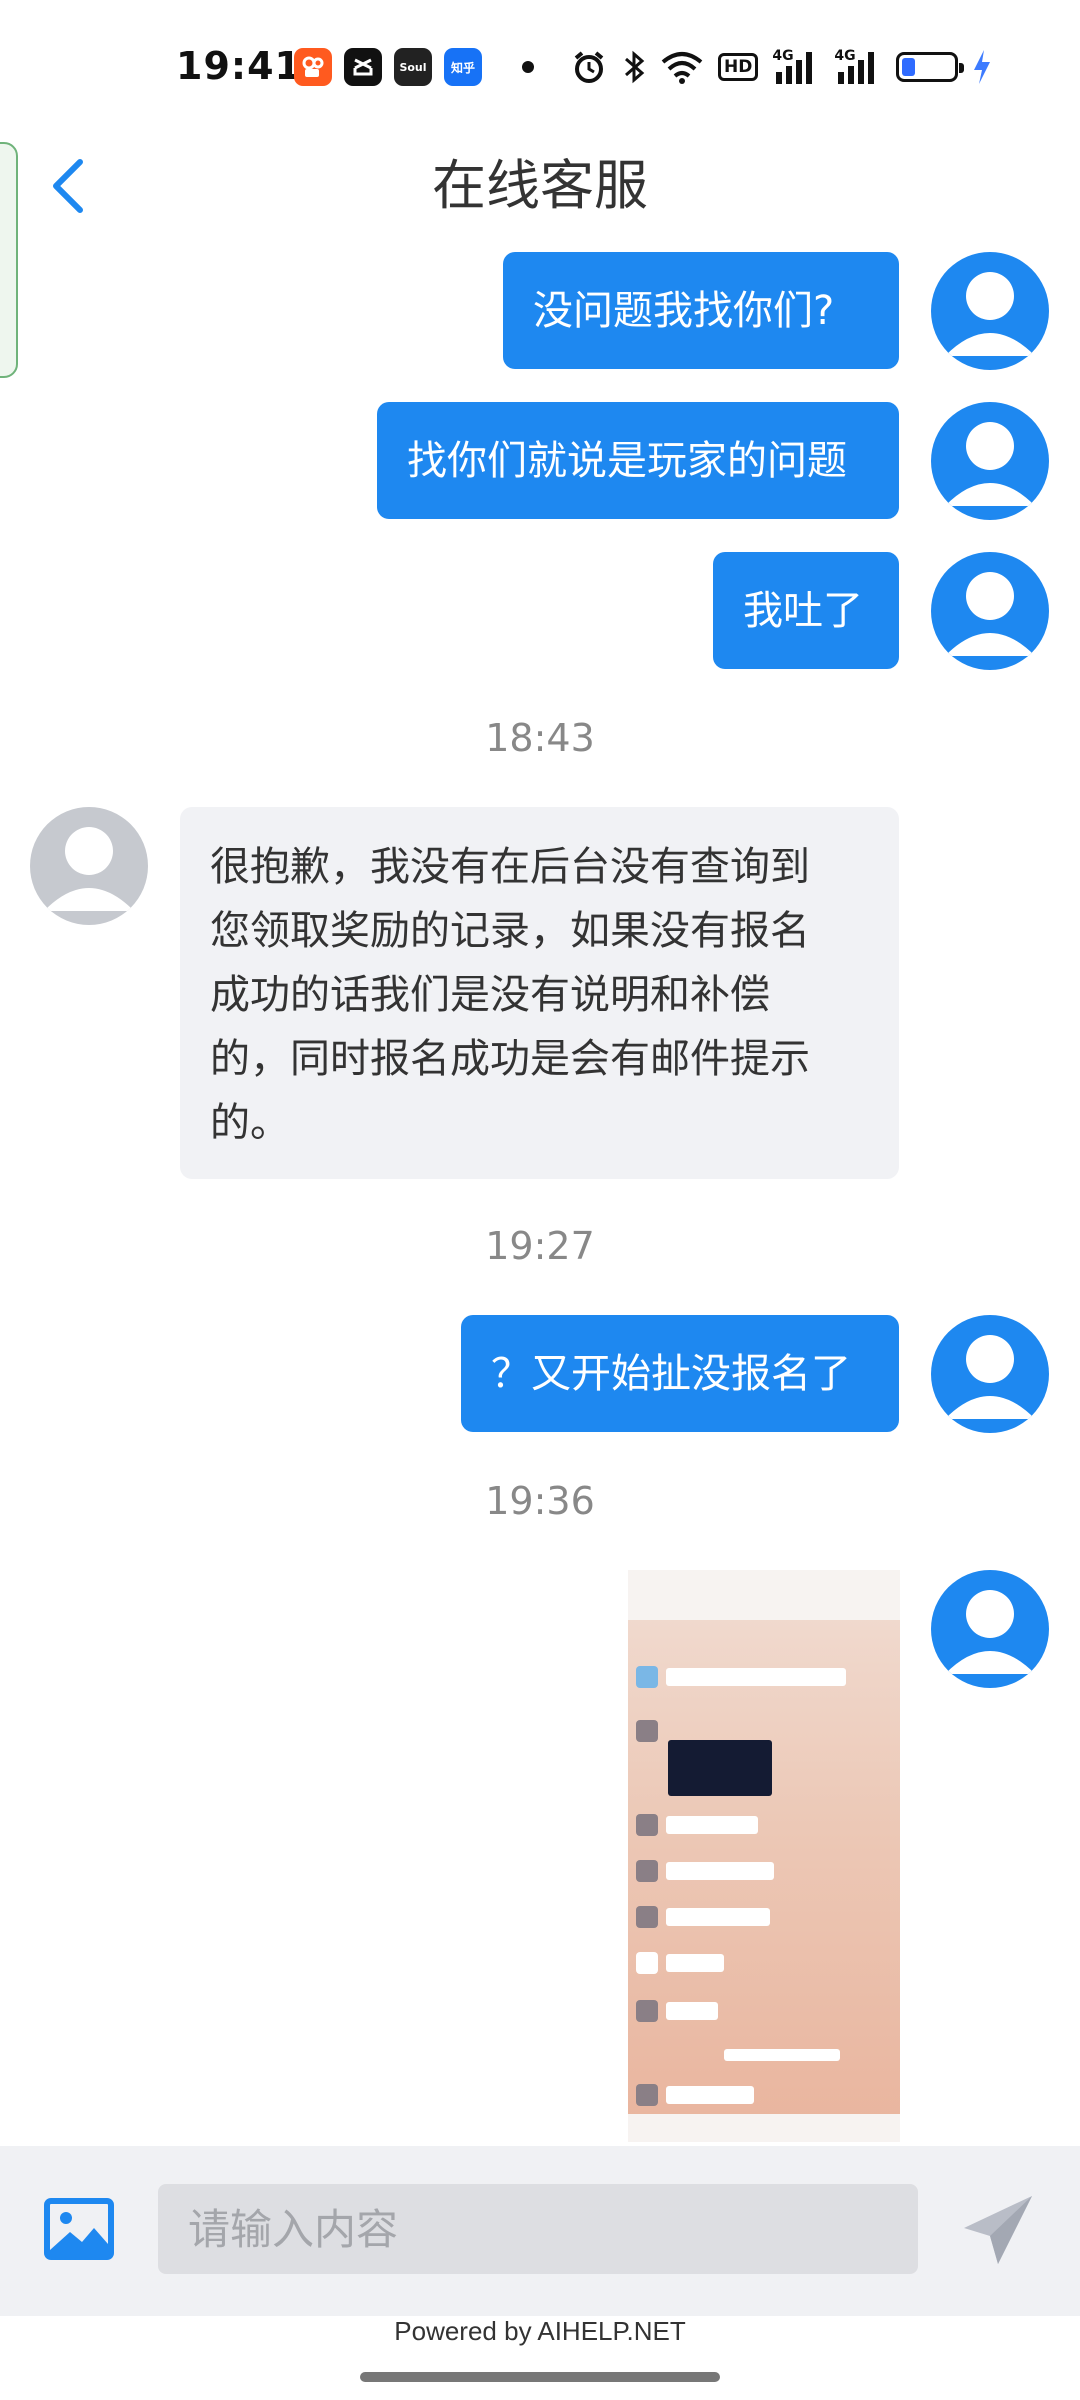 This screenshot has height=2400, width=1080. What do you see at coordinates (540, 2377) in the screenshot?
I see `home-indicator` at bounding box center [540, 2377].